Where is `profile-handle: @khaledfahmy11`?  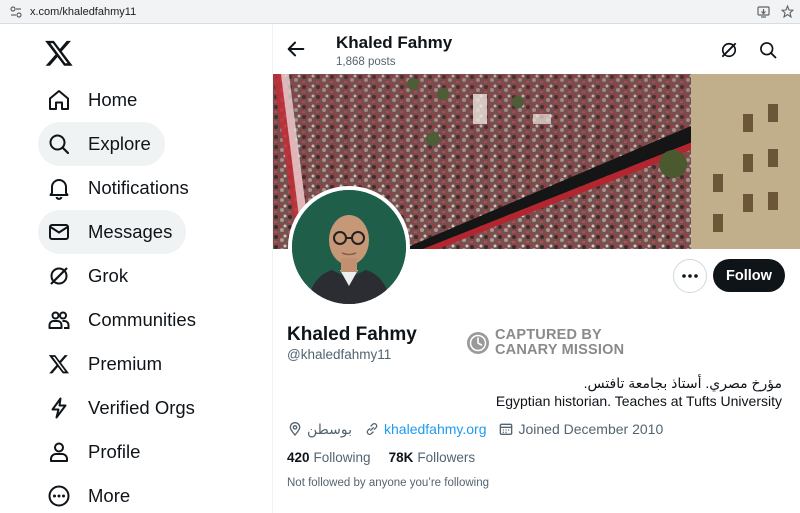
profile-handle: @khaledfahmy11 is located at coordinates (339, 354).